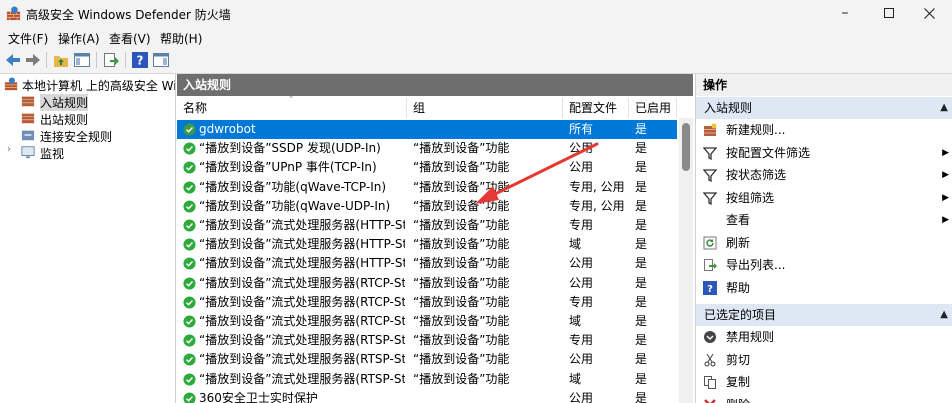 The image size is (952, 403). I want to click on column-header-enabled: 已启用, so click(653, 108).